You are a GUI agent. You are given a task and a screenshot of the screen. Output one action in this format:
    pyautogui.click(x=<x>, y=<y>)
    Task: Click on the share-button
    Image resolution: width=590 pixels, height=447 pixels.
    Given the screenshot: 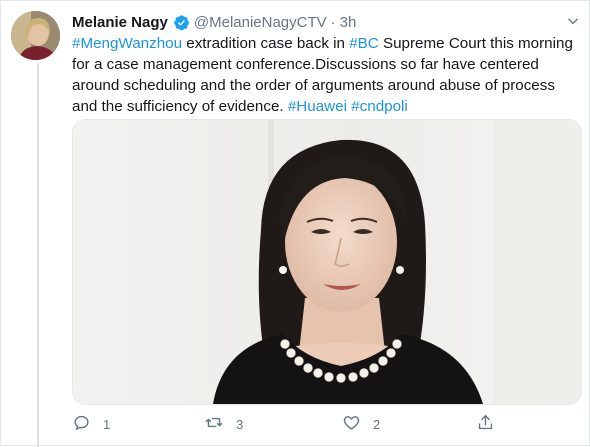 What is the action you would take?
    pyautogui.click(x=485, y=424)
    